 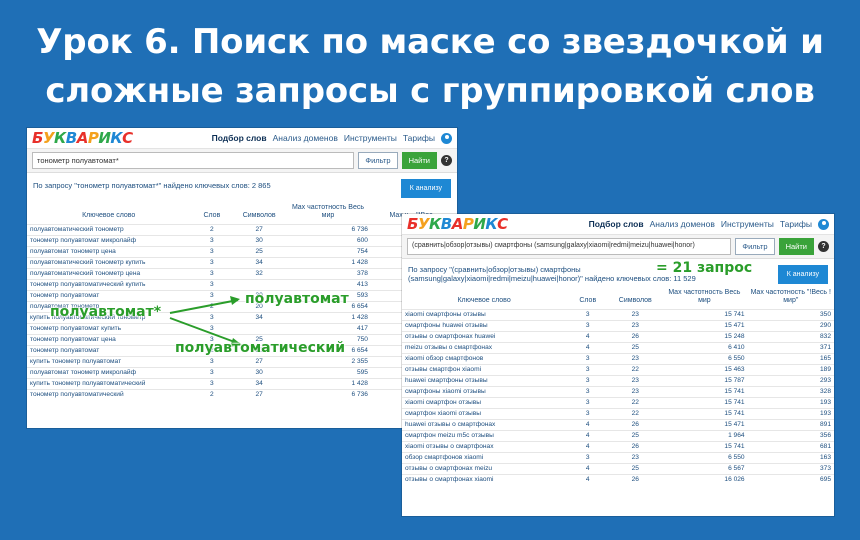 I want to click on table-row: полуавтомат тонометр микролайф 3 30 595, so click(x=242, y=373).